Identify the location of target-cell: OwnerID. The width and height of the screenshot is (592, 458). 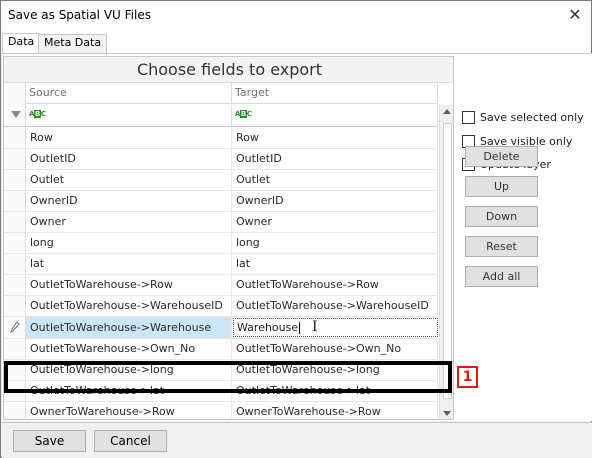
(335, 201).